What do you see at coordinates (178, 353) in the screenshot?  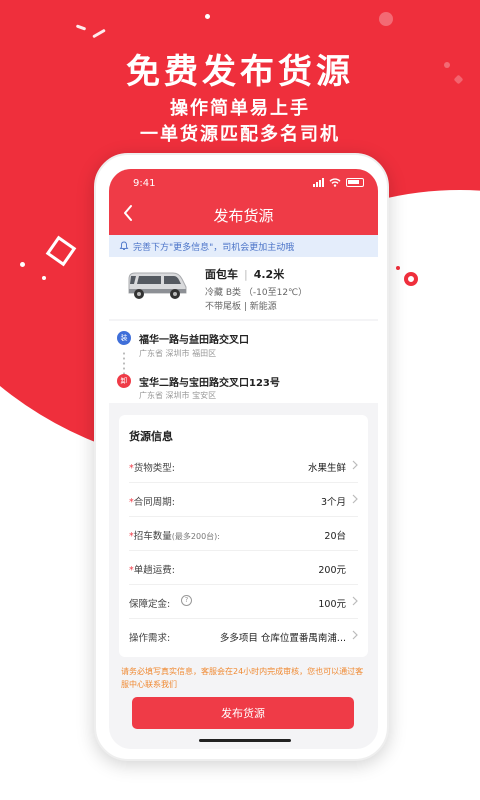 I see `from-region: 广东省 深圳市 福田区` at bounding box center [178, 353].